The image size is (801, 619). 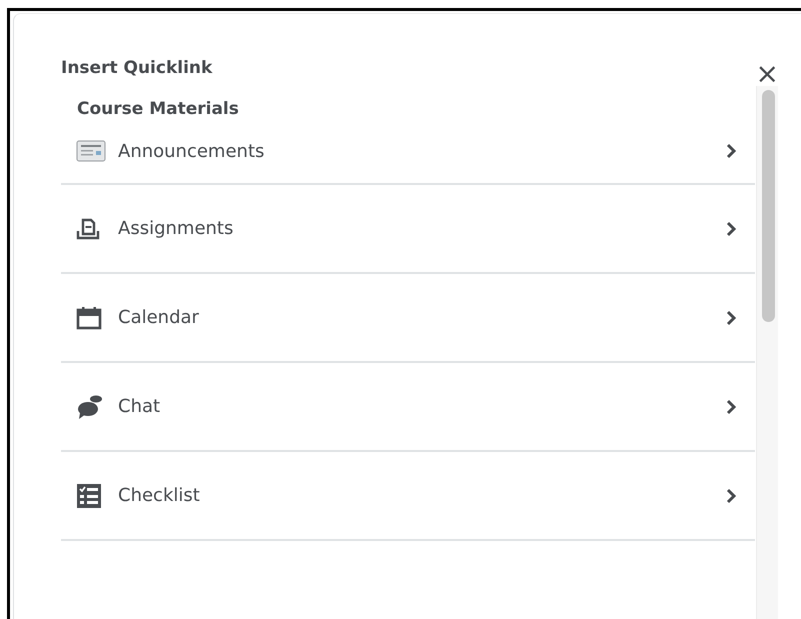 What do you see at coordinates (90, 407) in the screenshot?
I see `chat-bubbles-icon` at bounding box center [90, 407].